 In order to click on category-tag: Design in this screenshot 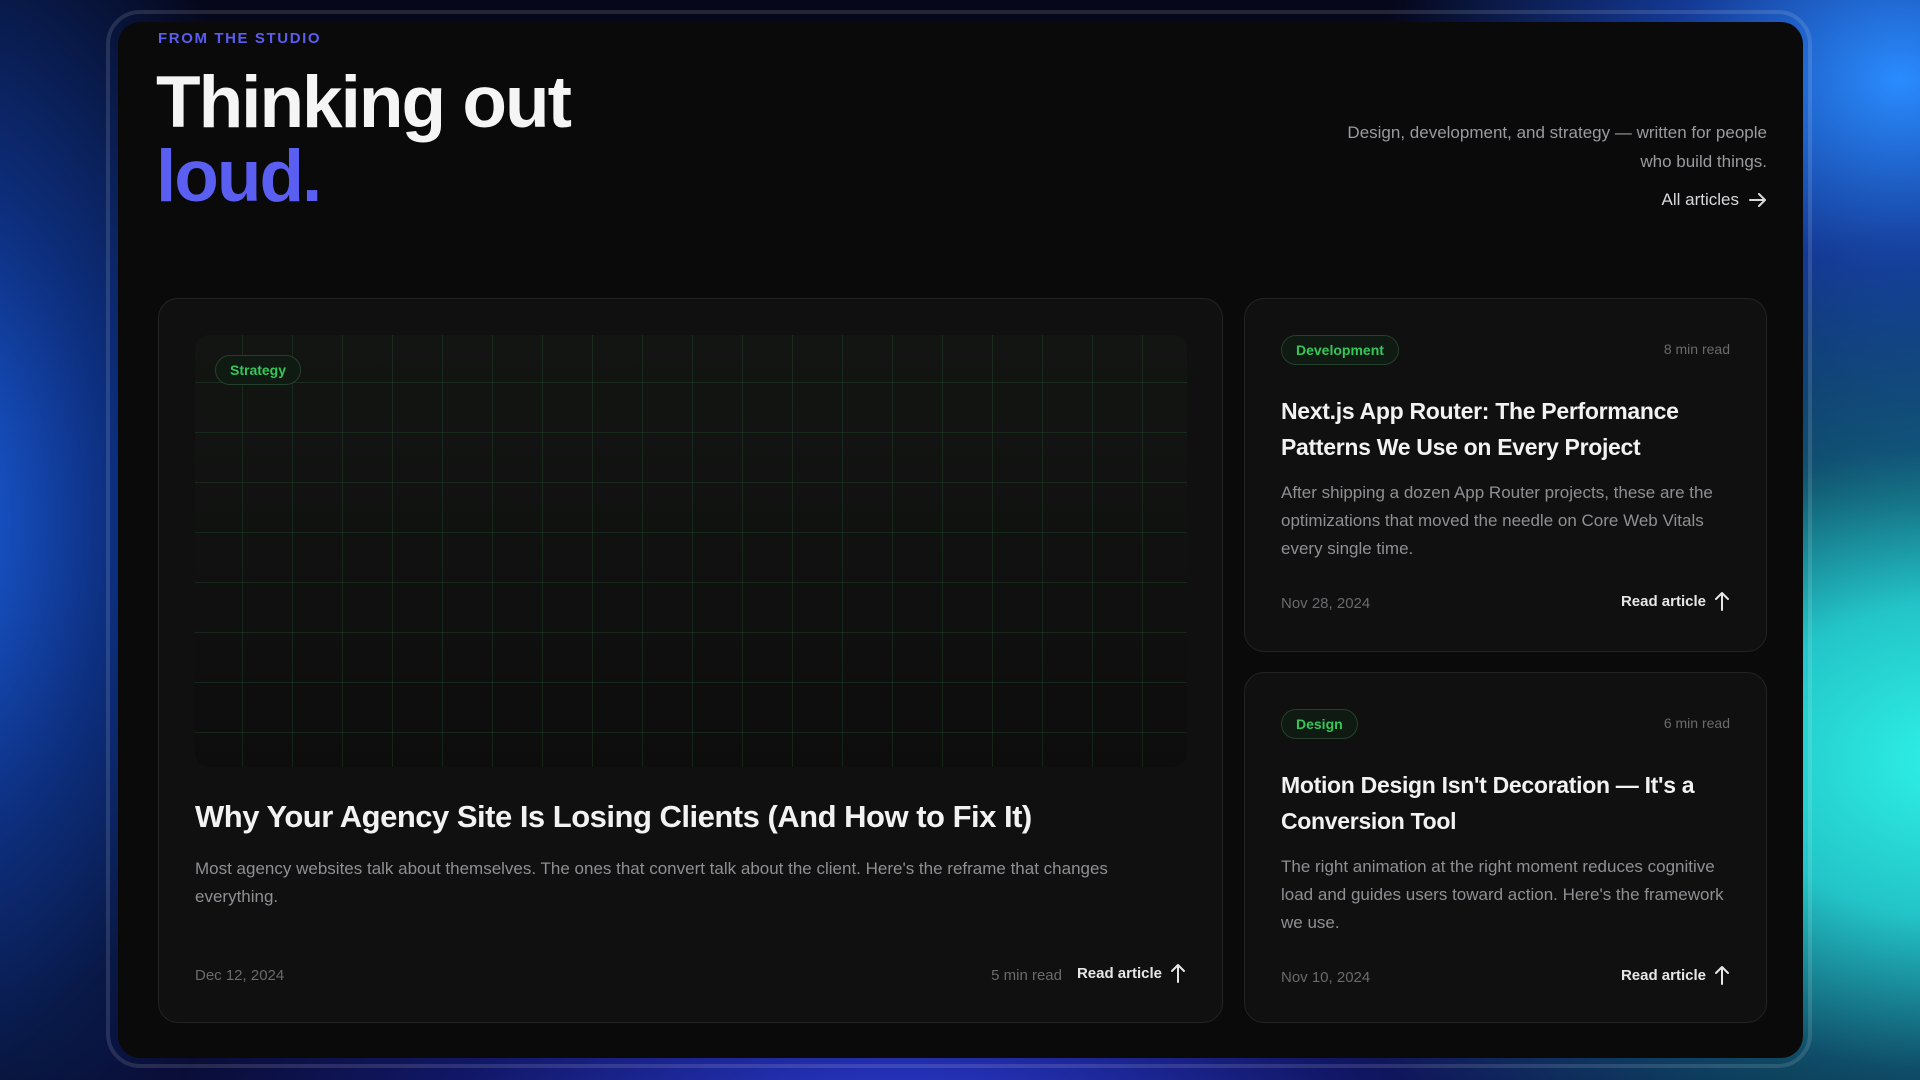, I will do `click(1319, 724)`.